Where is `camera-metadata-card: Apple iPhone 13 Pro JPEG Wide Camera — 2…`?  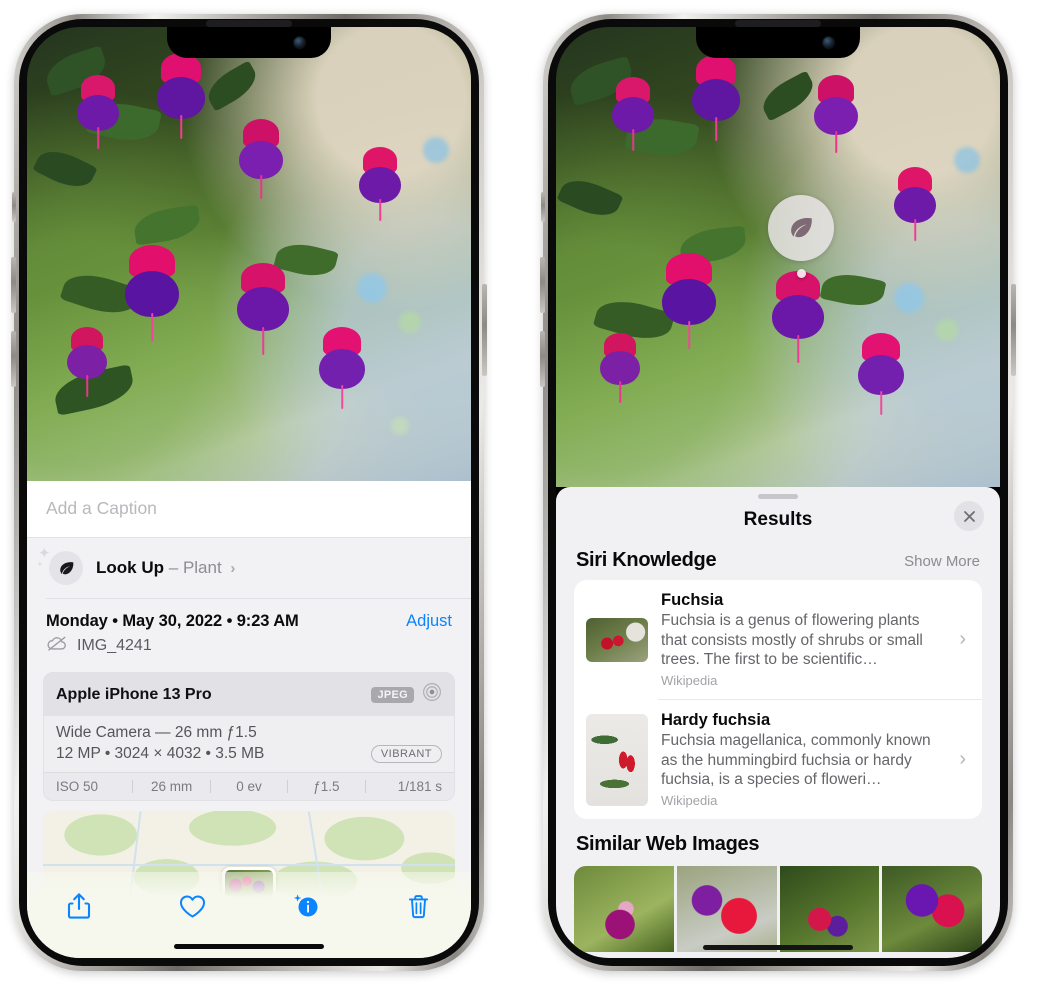 camera-metadata-card: Apple iPhone 13 Pro JPEG Wide Camera — 2… is located at coordinates (249, 736).